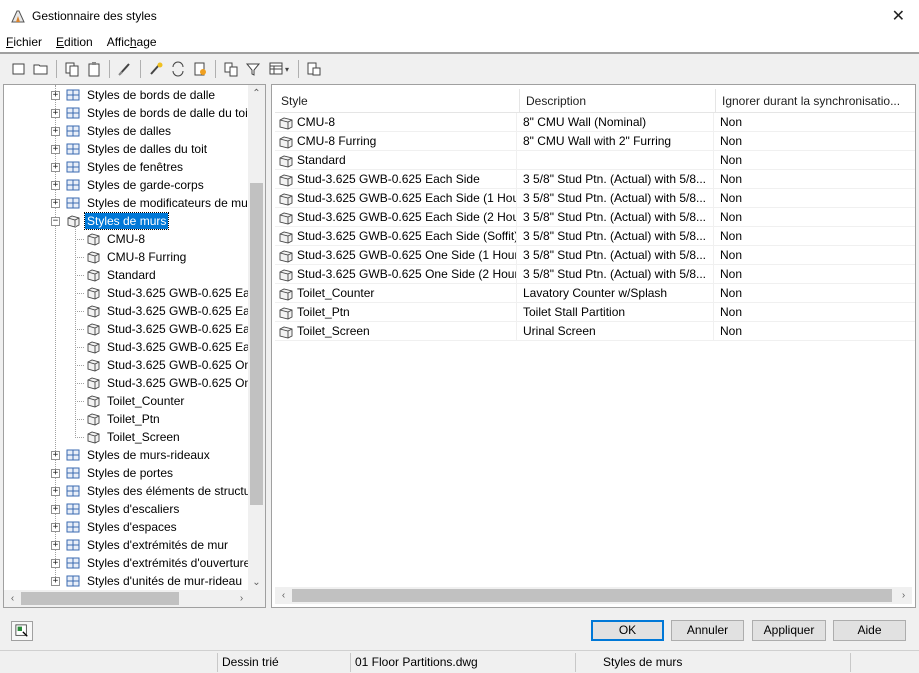 The width and height of the screenshot is (919, 673). I want to click on table-row: Toilet_Ptn Toilet Stall Partition Non, so click(595, 312).